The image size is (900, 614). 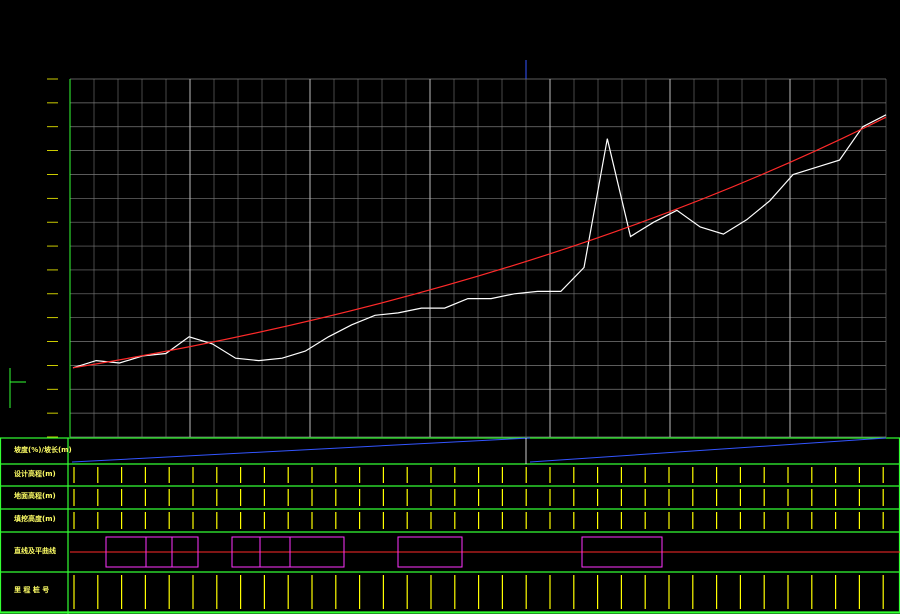 What do you see at coordinates (43, 449) in the screenshot?
I see `table-row-label: 坡度(%)/坡长(m)` at bounding box center [43, 449].